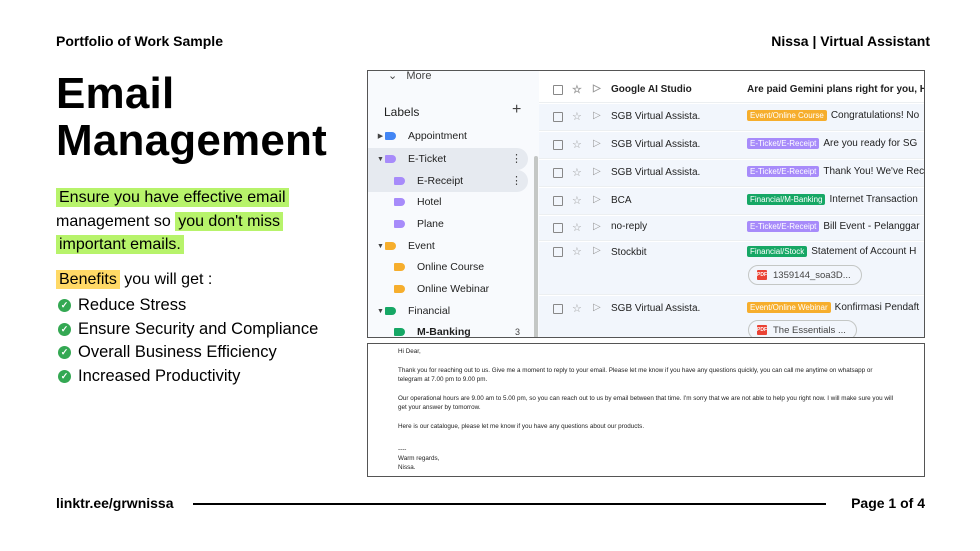 The image size is (980, 551). What do you see at coordinates (448, 202) in the screenshot?
I see `label-hotel: Hotel` at bounding box center [448, 202].